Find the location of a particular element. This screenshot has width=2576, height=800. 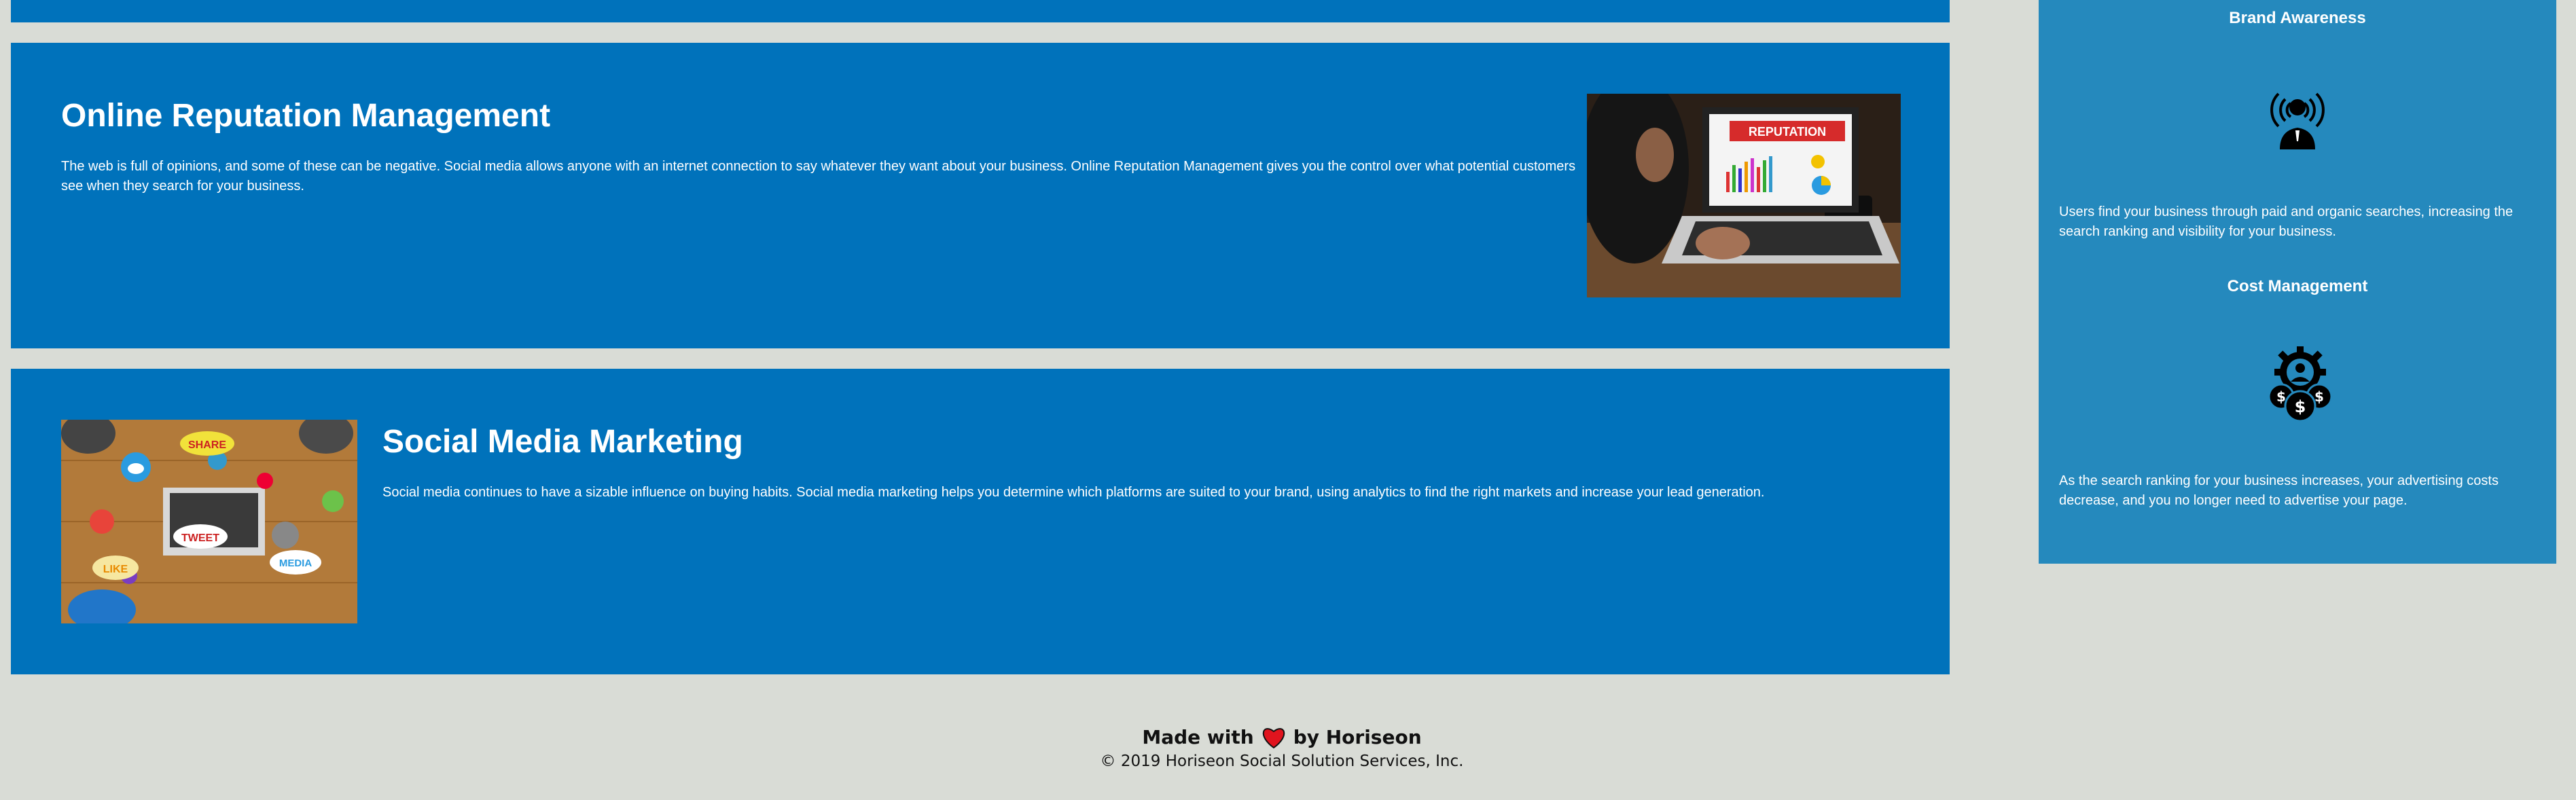

made-with-line: Made with by Horiseon is located at coordinates (1282, 737).